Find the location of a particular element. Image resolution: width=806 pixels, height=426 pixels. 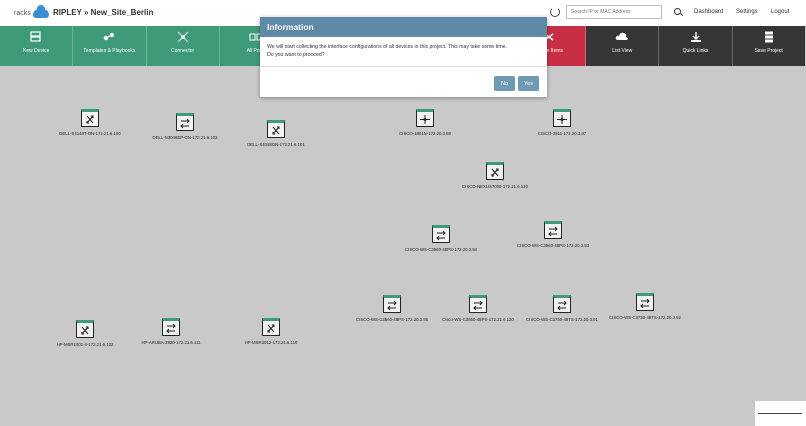

device-label: DELL-S4048ON-172.21.6.101 is located at coordinates (276, 144).